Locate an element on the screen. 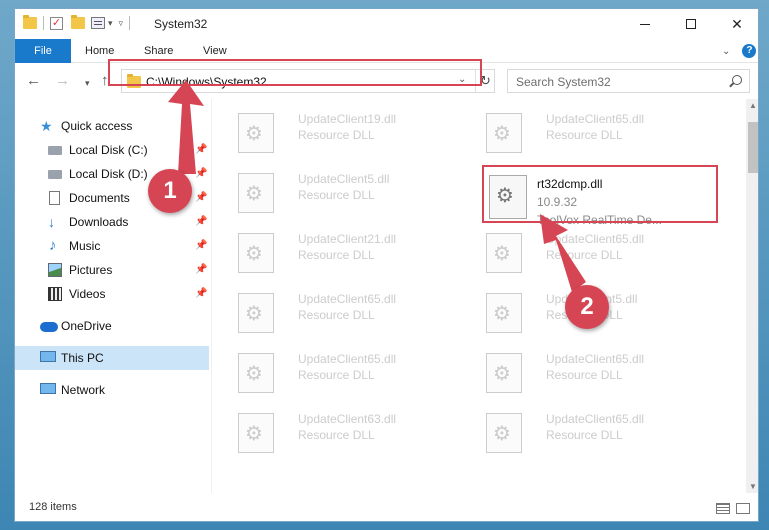 This screenshot has height=530, width=769. list-item: UpdateClient21.dll Resource DLL is located at coordinates (346, 254).